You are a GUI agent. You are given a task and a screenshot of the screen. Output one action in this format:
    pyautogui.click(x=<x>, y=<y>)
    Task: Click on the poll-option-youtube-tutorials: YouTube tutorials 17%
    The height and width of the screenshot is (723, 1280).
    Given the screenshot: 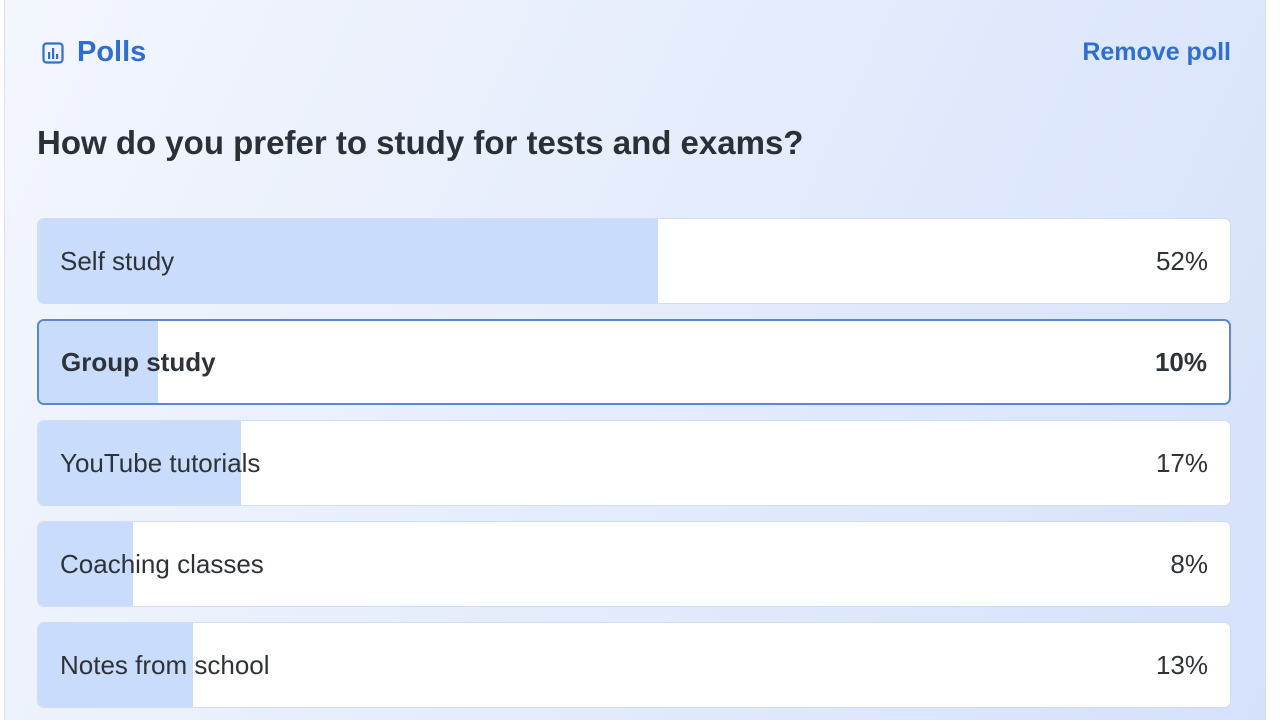 What is the action you would take?
    pyautogui.click(x=634, y=463)
    